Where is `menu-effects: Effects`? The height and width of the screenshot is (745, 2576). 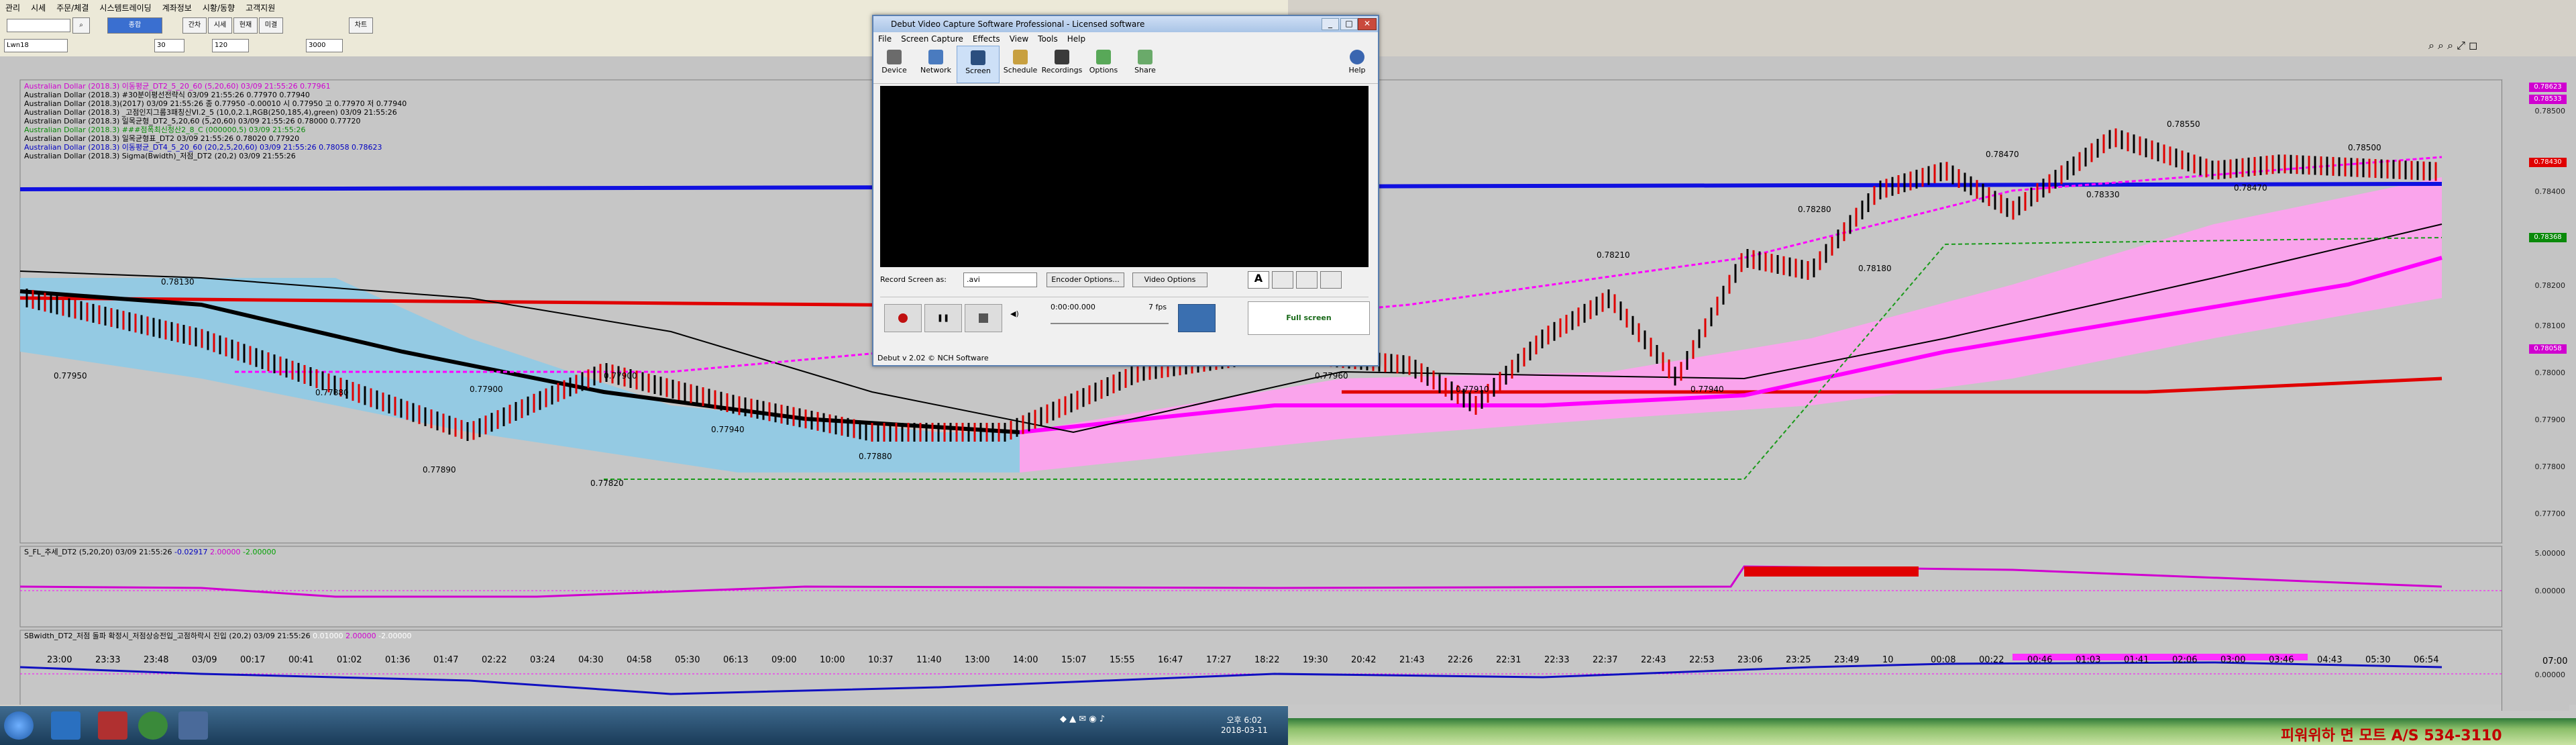
menu-effects: Effects is located at coordinates (986, 39).